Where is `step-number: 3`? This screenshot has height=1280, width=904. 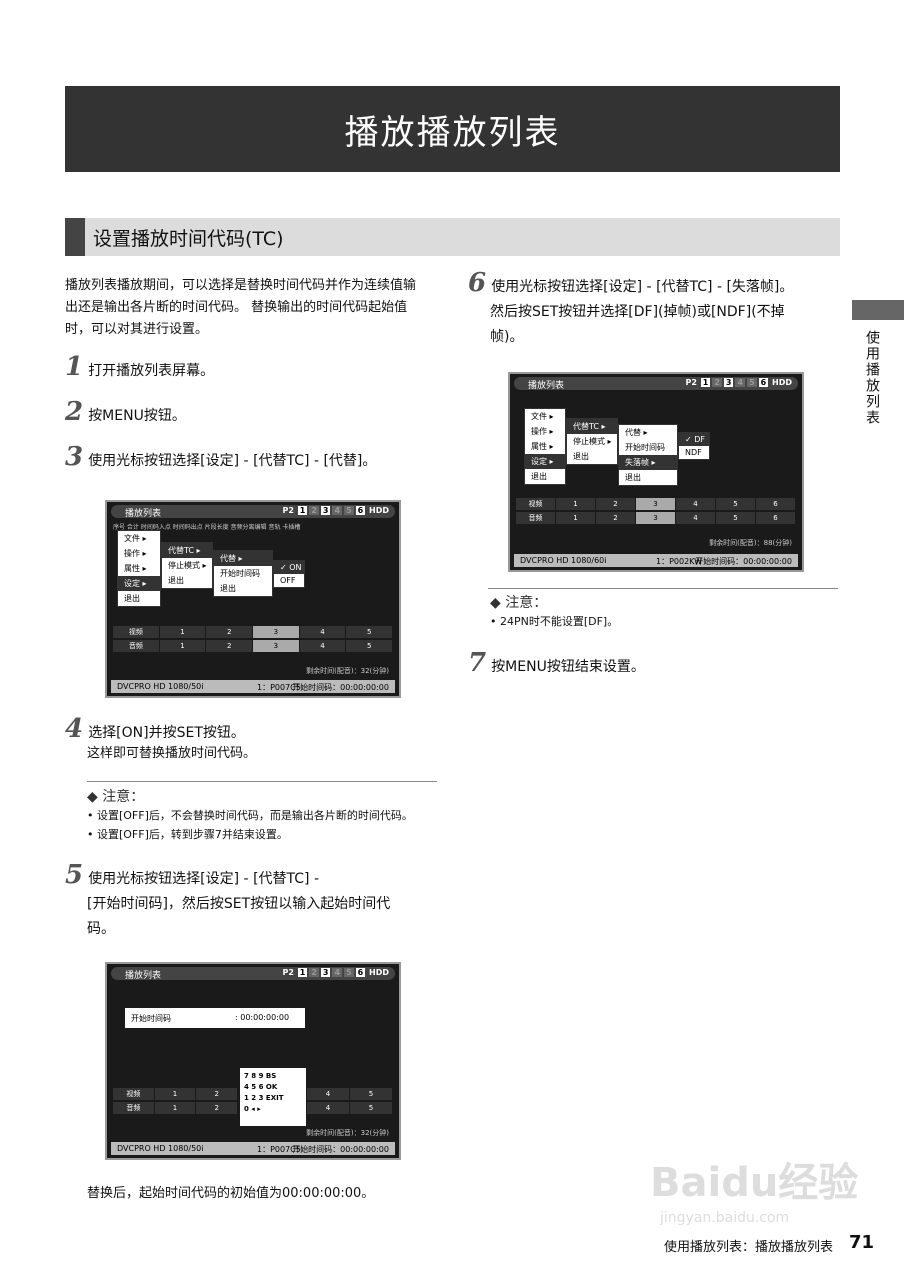 step-number: 3 is located at coordinates (74, 457).